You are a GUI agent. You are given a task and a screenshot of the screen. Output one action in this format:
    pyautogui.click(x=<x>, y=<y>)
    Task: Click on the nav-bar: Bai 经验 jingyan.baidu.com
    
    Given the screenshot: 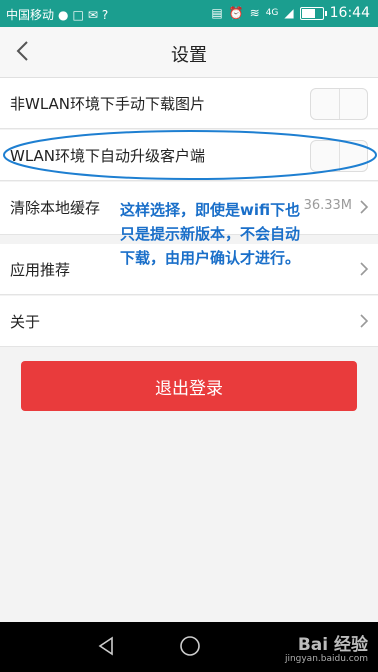 What is the action you would take?
    pyautogui.click(x=189, y=647)
    